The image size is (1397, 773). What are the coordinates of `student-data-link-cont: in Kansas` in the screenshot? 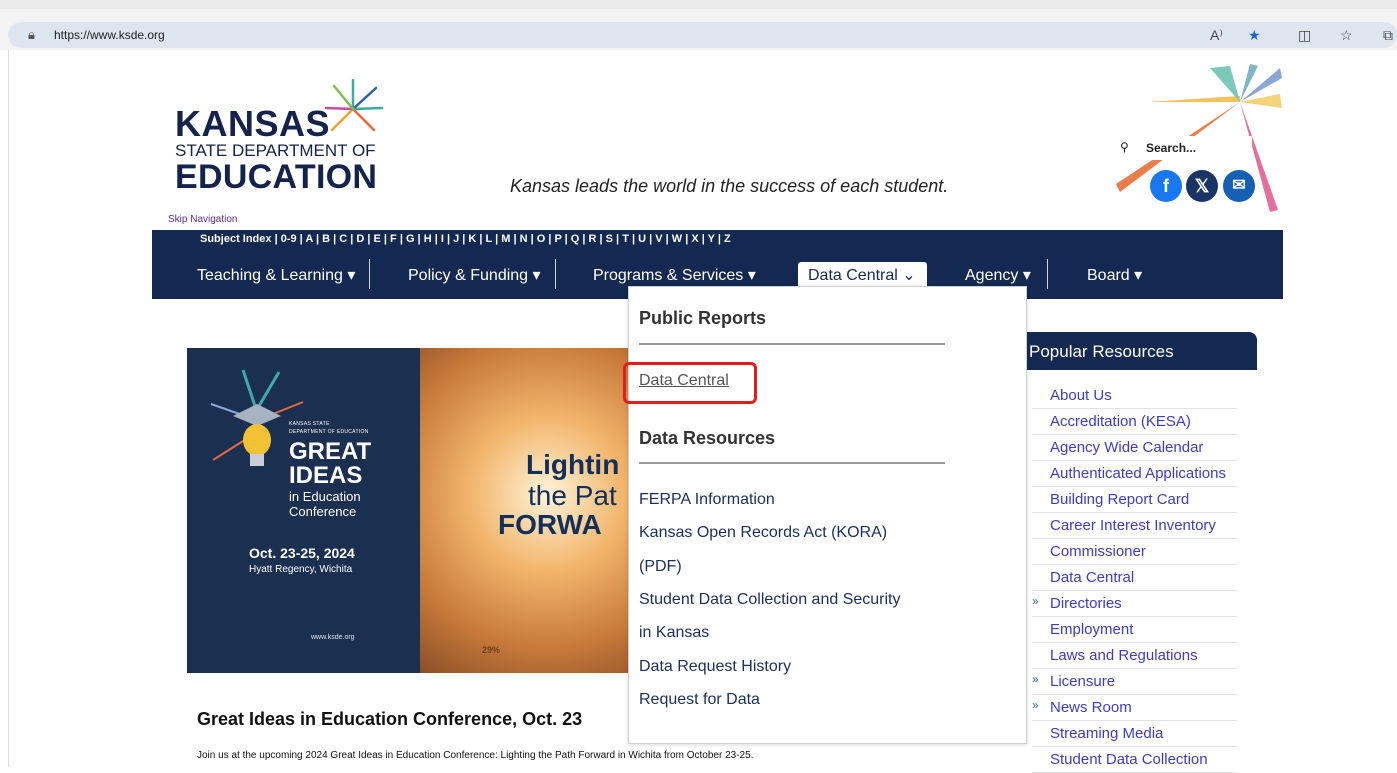 It's located at (674, 633).